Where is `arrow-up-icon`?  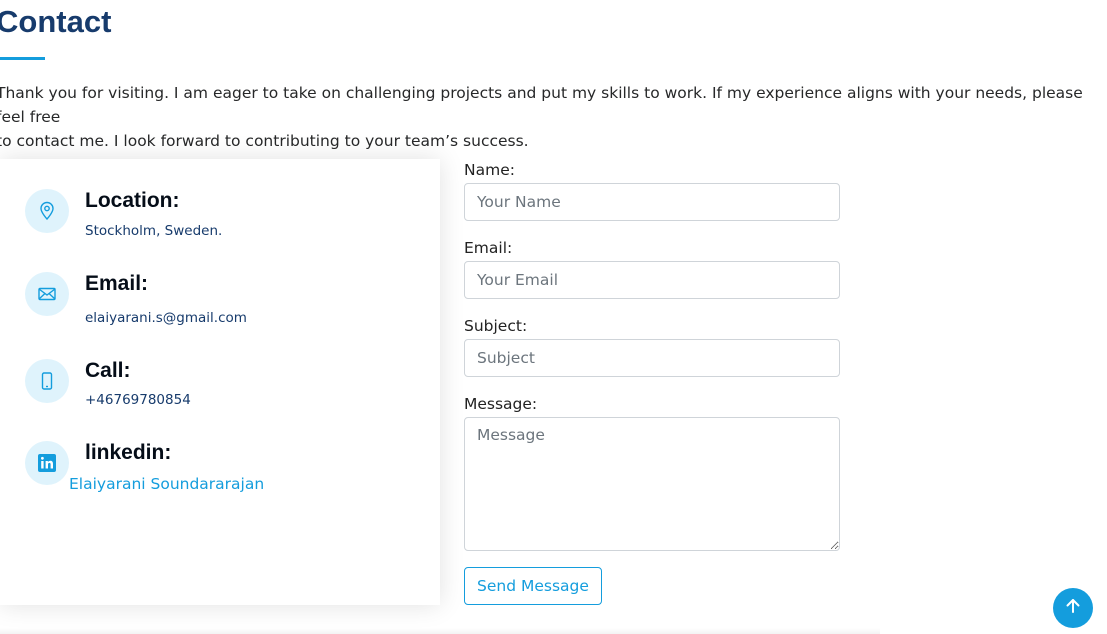
arrow-up-icon is located at coordinates (1073, 608).